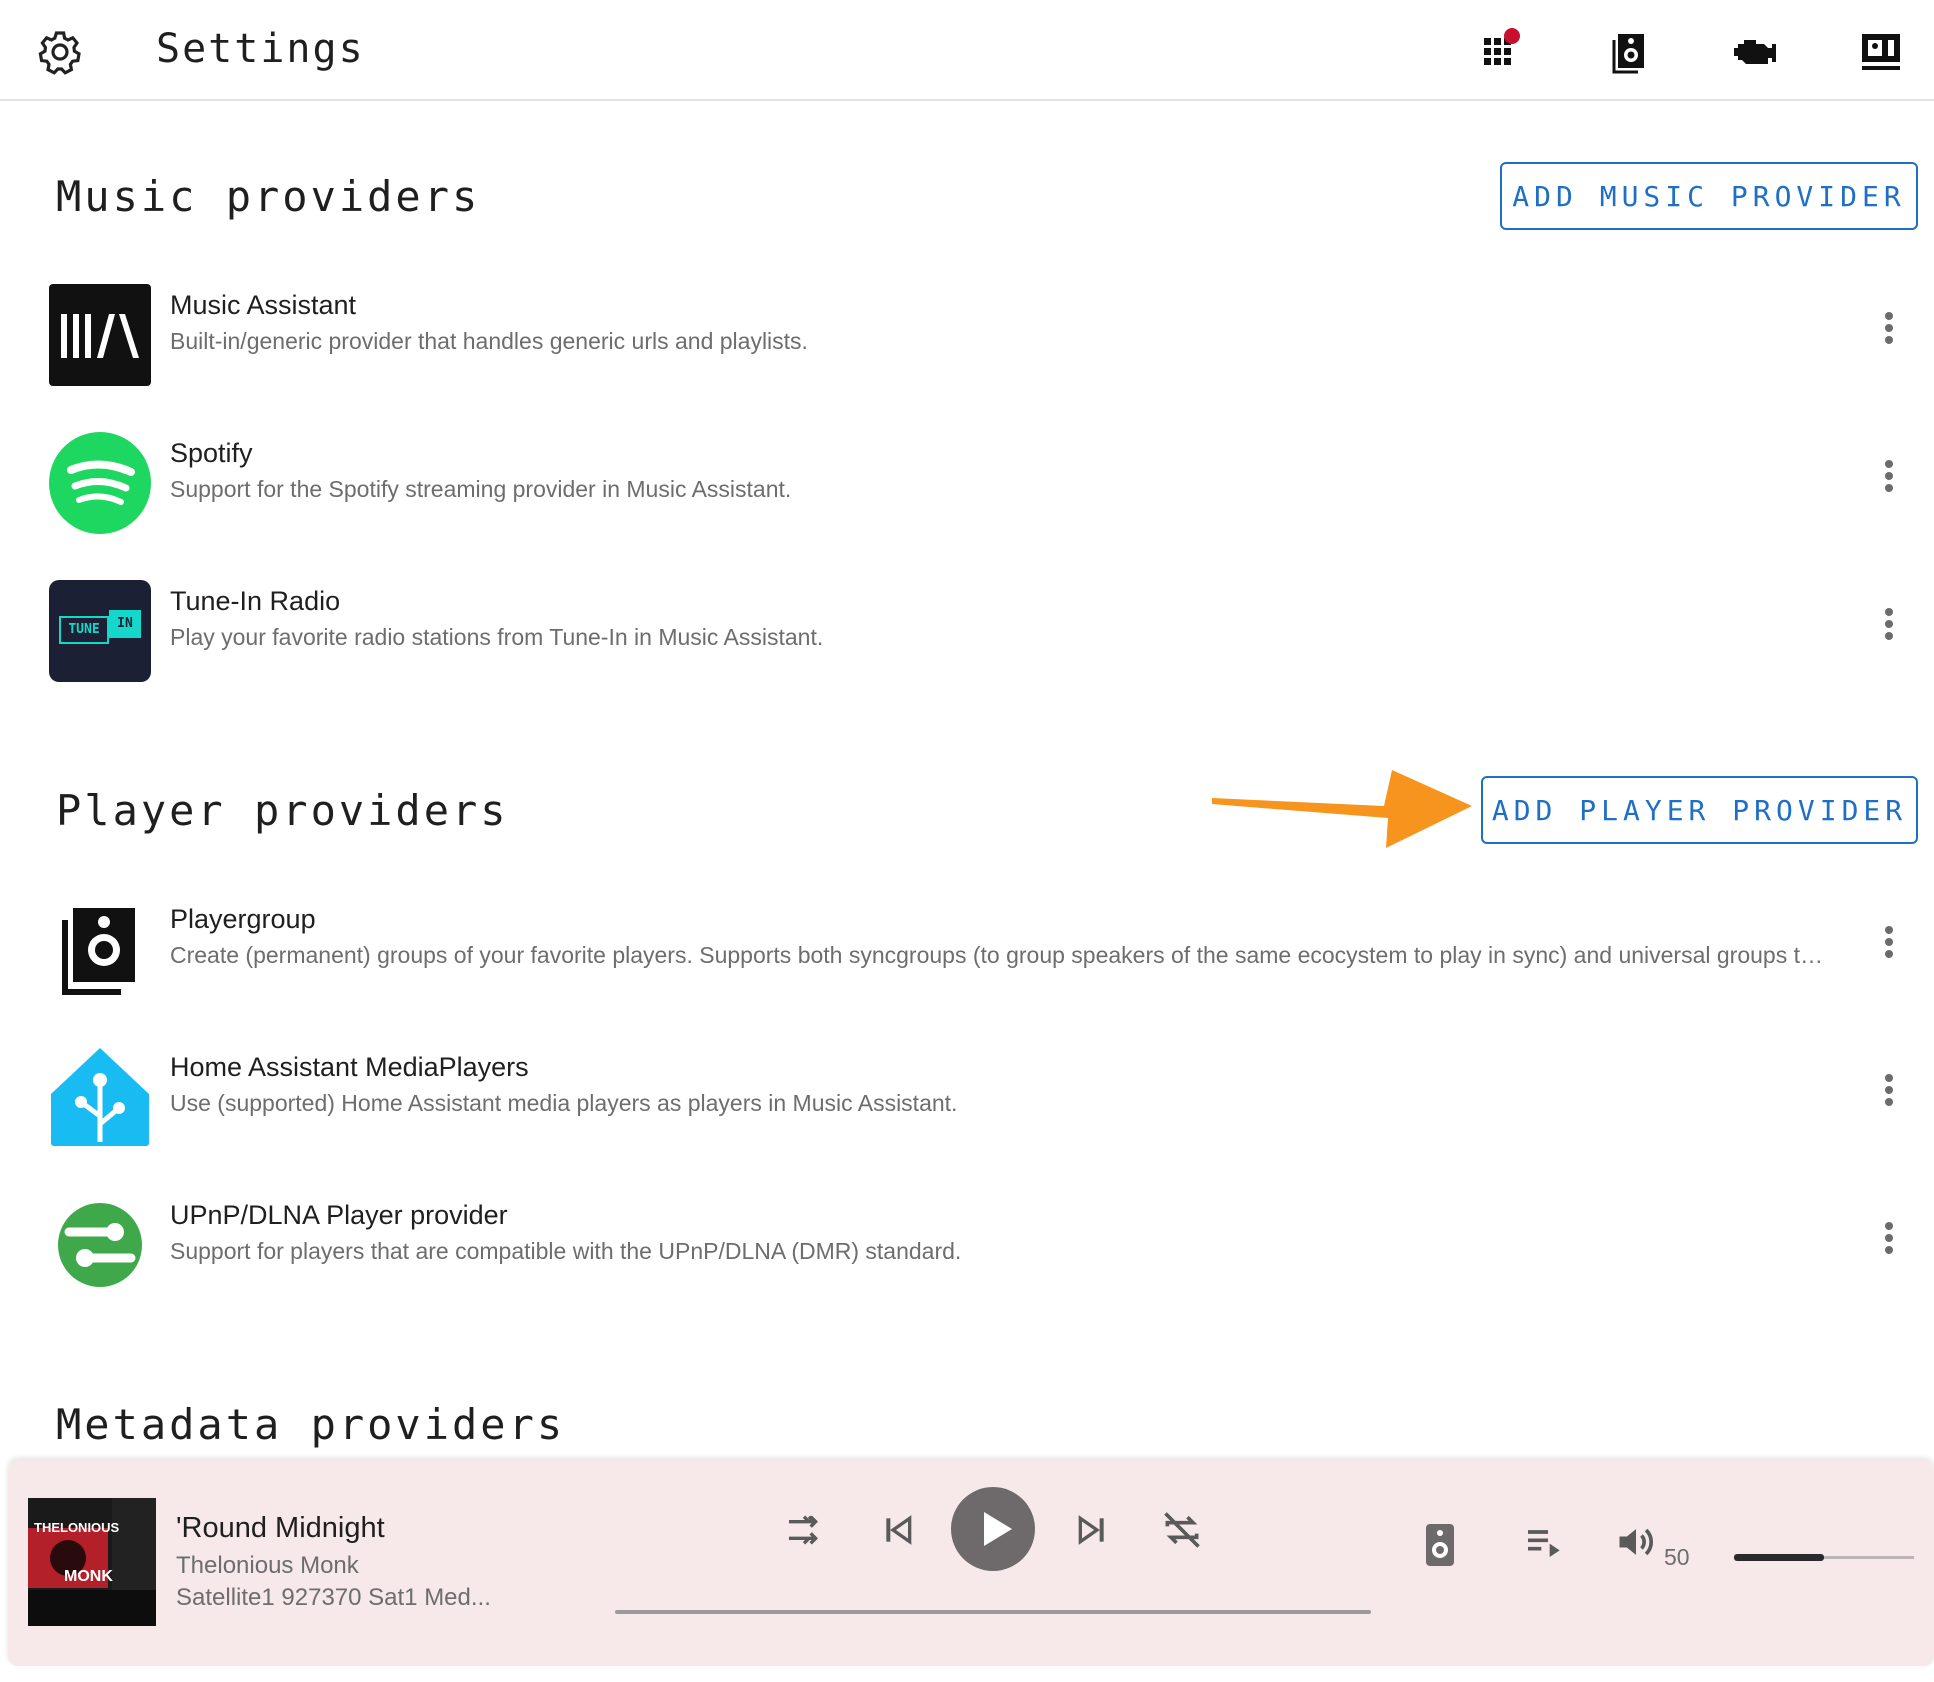 The height and width of the screenshot is (1682, 1934). I want to click on play-button, so click(993, 1529).